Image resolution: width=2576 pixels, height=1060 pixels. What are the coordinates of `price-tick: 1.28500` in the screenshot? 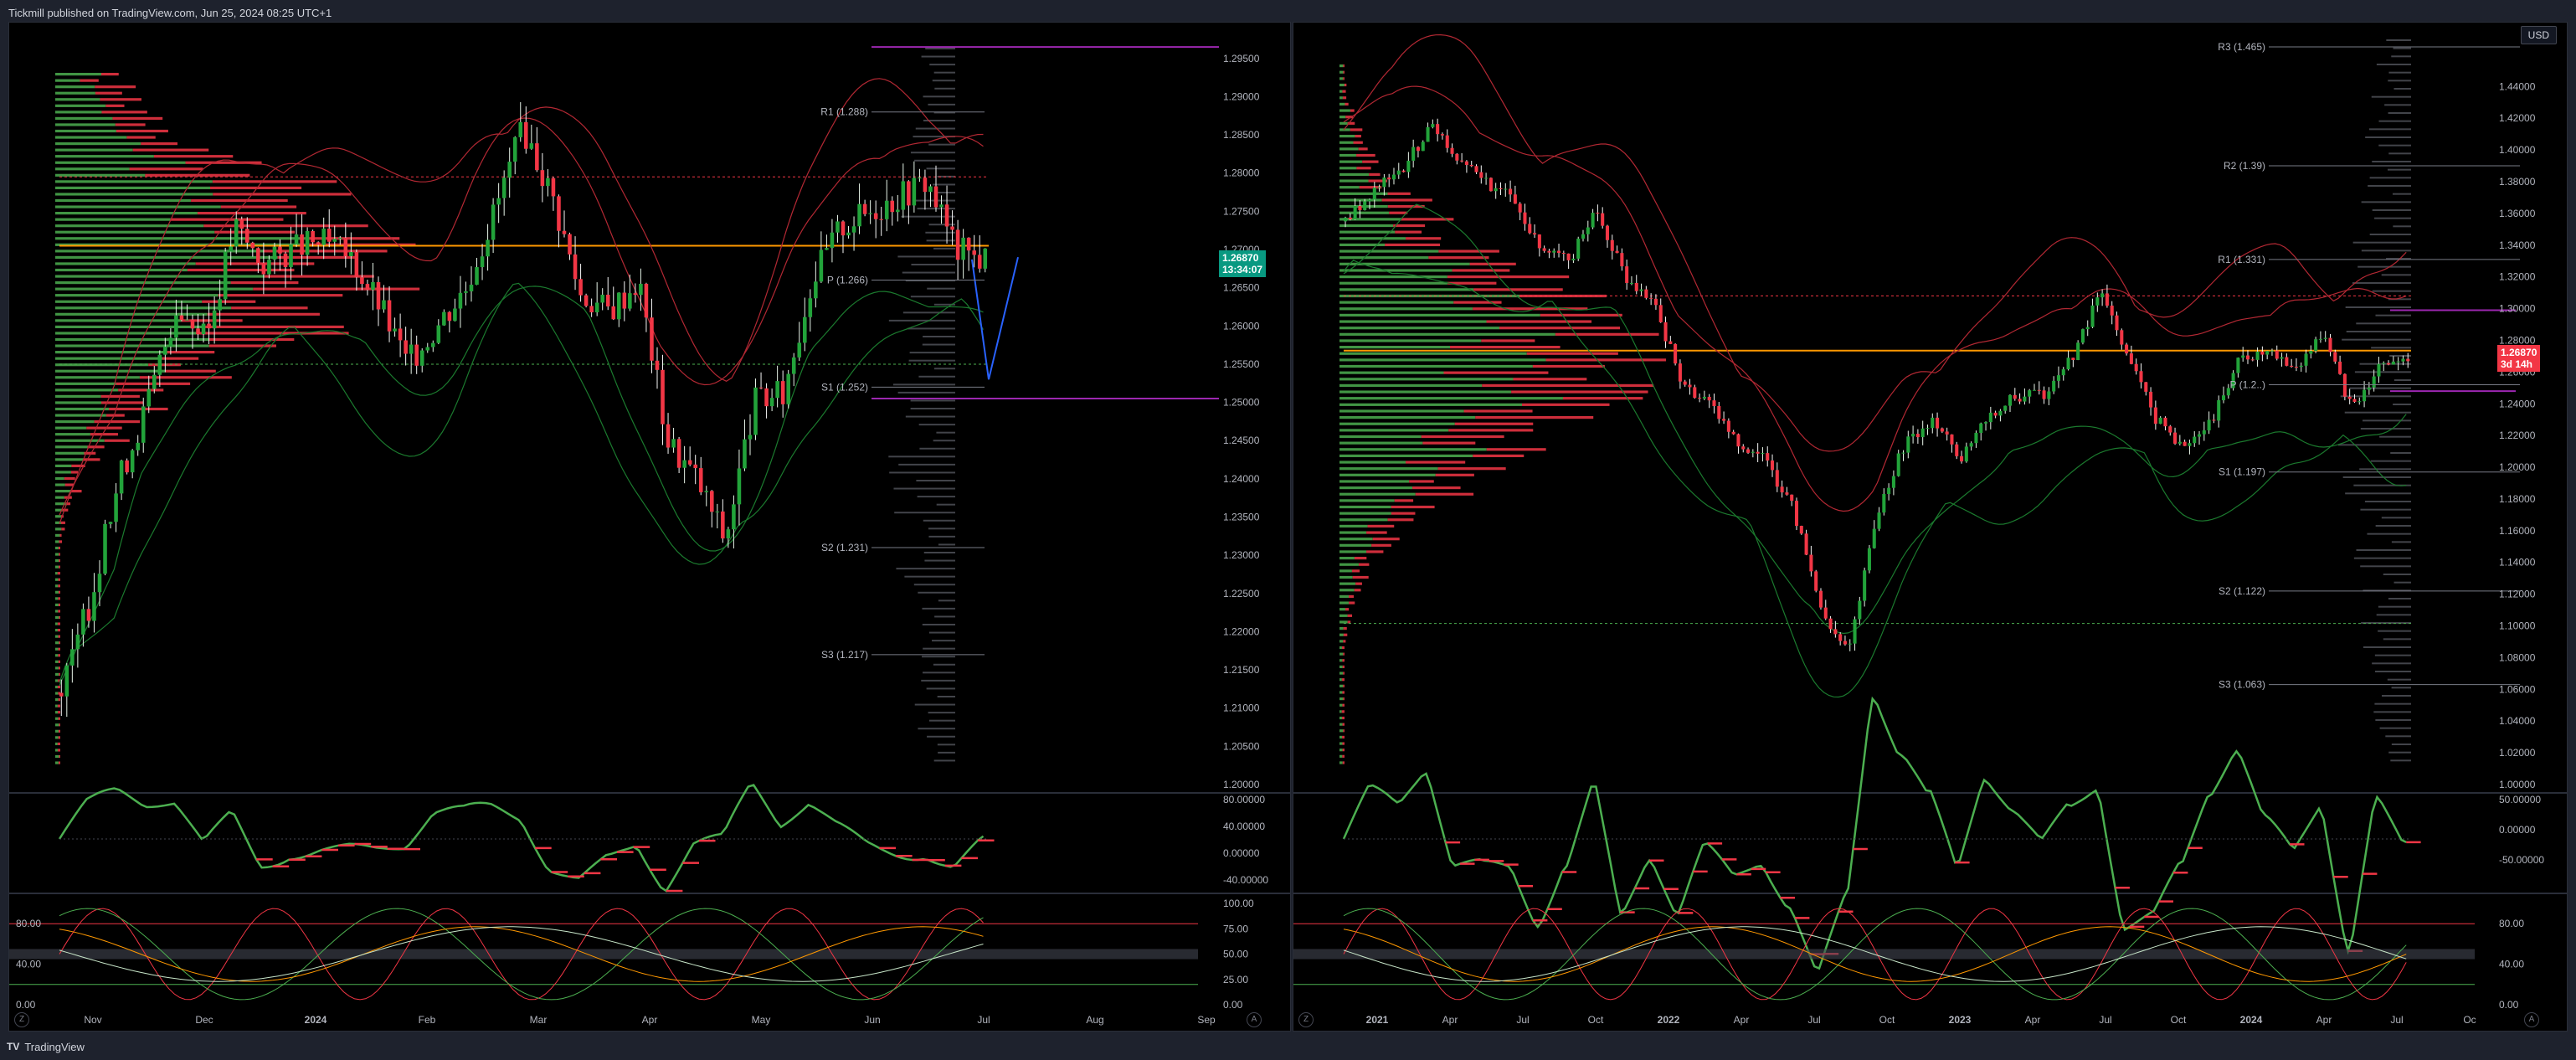 It's located at (1241, 135).